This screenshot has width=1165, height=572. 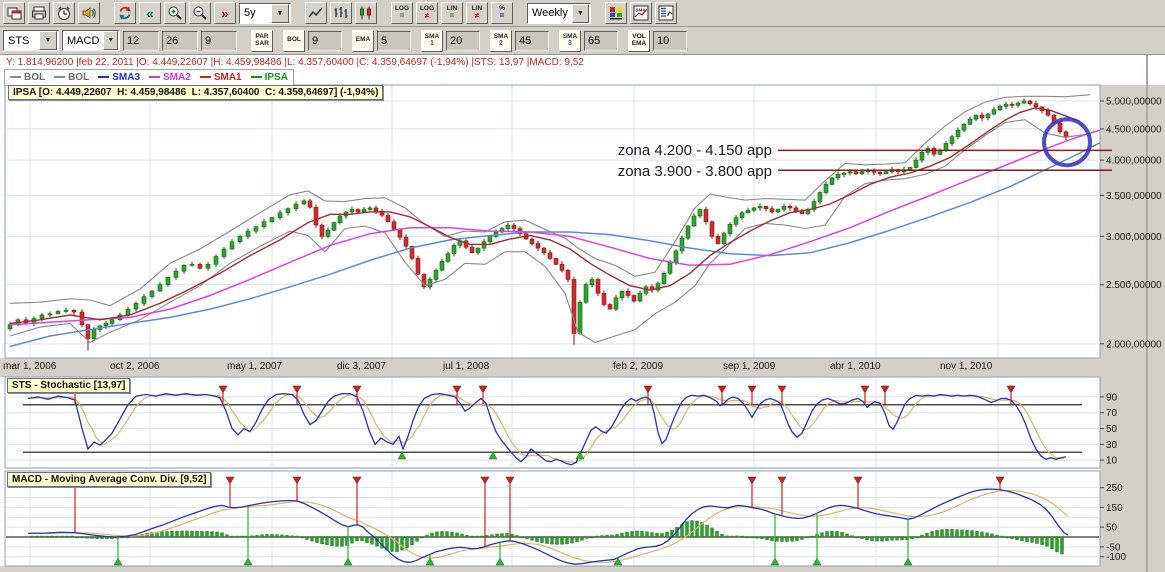 I want to click on series-legend: BOL BOL SMA3 SMA2 SMA1 IPSA, so click(x=149, y=77).